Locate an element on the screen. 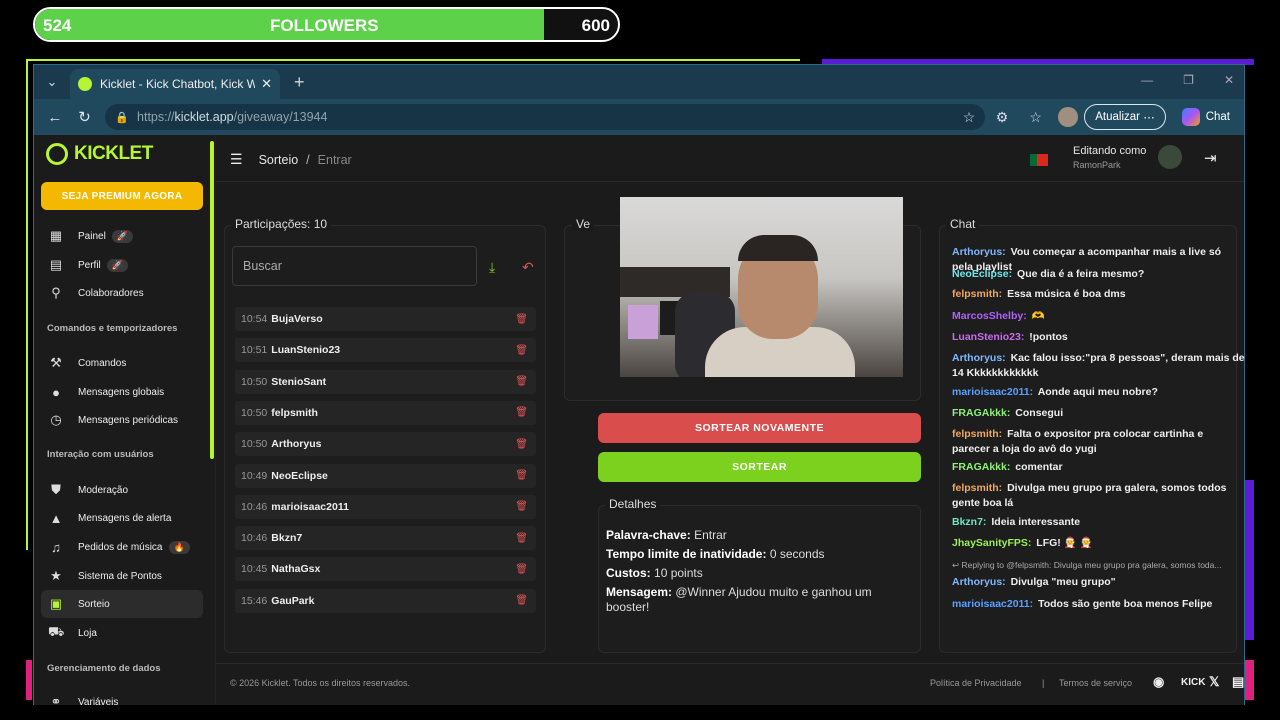 The height and width of the screenshot is (720, 1280). participant-time: 10:45 is located at coordinates (254, 569).